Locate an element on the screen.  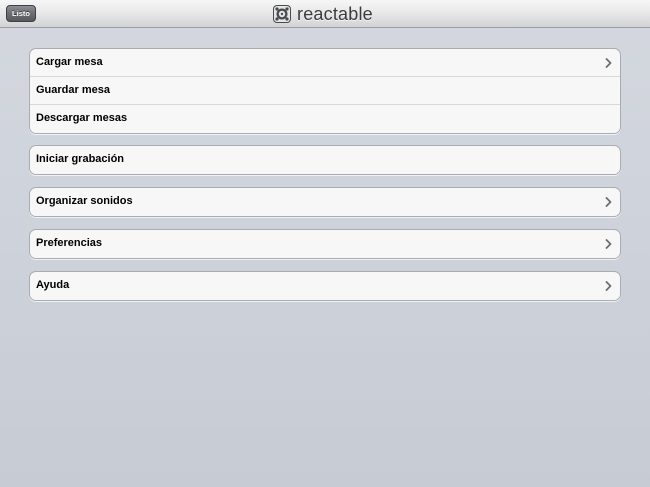
recording-group: Iniciar grabación is located at coordinates (325, 160).